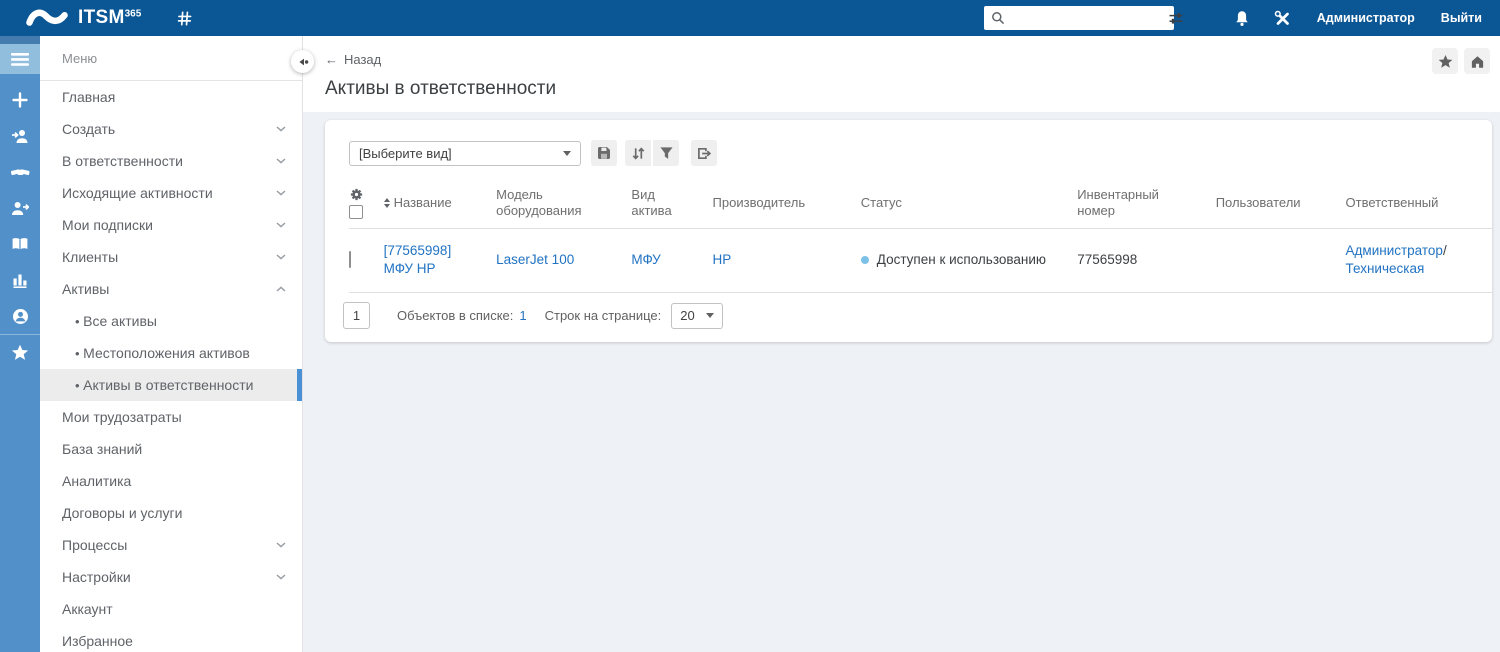 The width and height of the screenshot is (1500, 652). I want to click on tools-icon, so click(1282, 18).